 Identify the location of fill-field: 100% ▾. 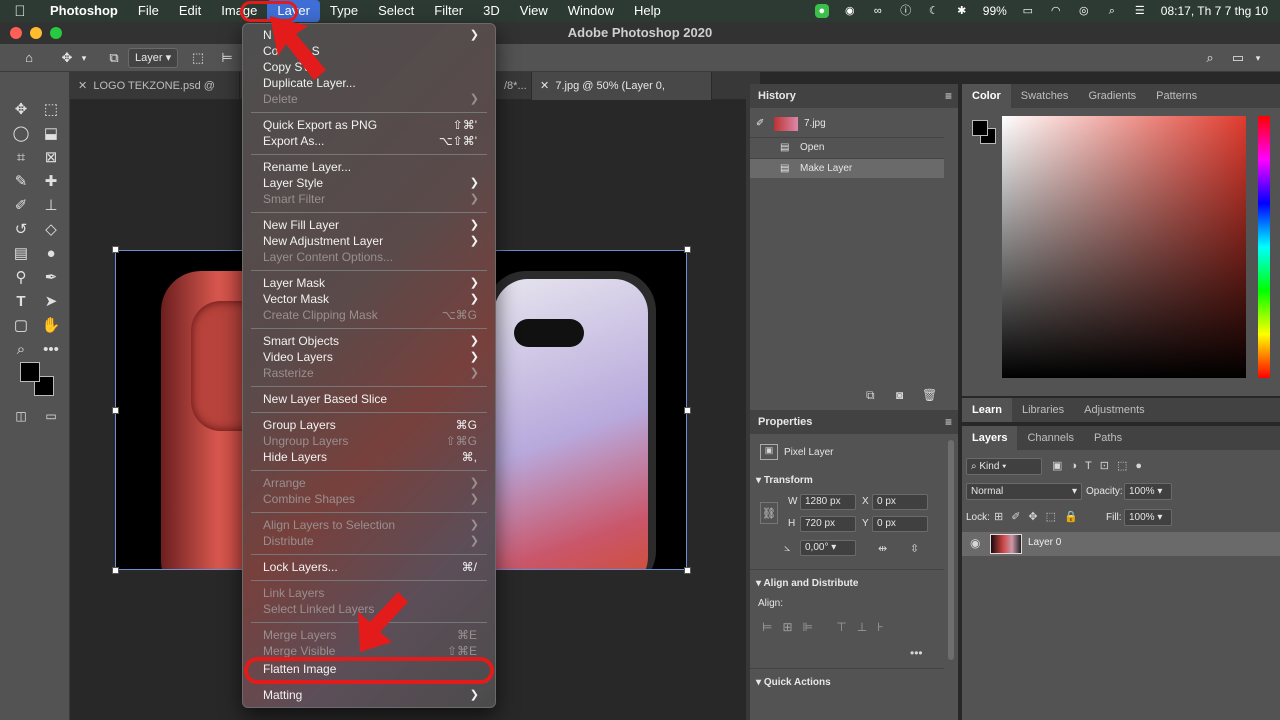
(1148, 517).